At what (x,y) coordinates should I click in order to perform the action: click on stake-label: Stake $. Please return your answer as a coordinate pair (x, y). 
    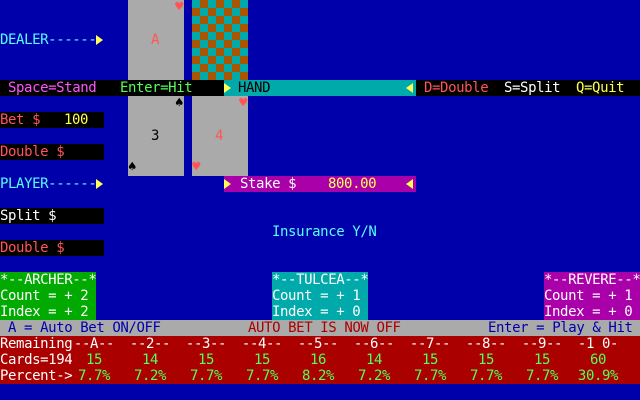
    Looking at the image, I should click on (268, 184).